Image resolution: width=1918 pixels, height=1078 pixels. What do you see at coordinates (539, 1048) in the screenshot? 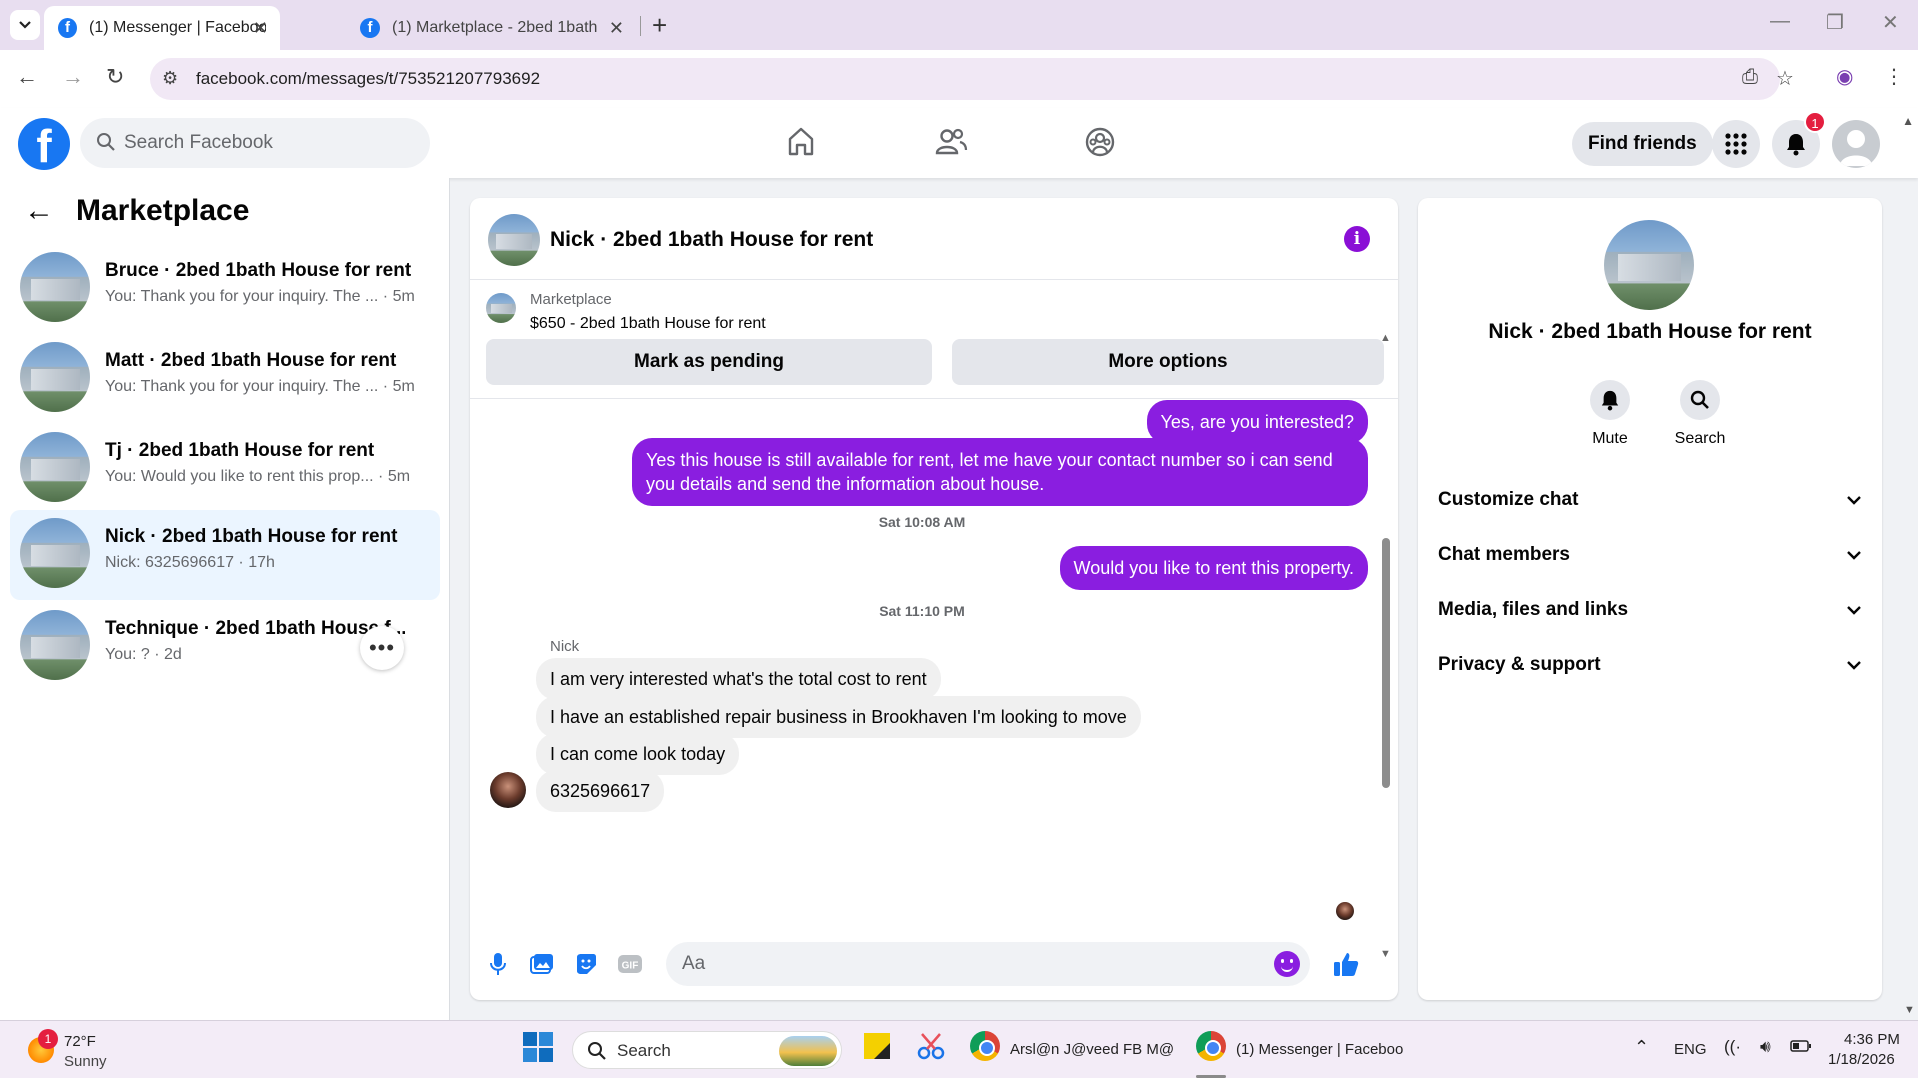
I see `start-button` at bounding box center [539, 1048].